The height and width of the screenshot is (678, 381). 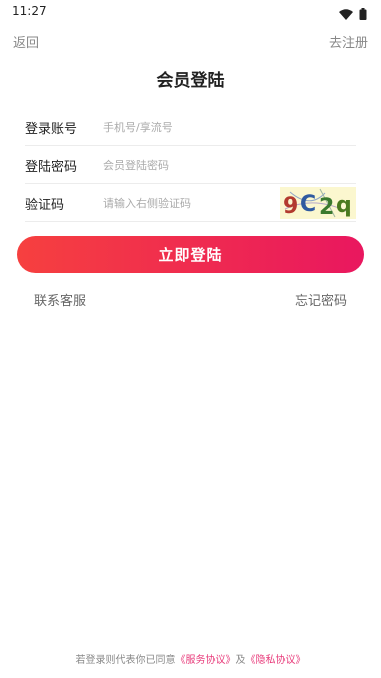 What do you see at coordinates (51, 167) in the screenshot?
I see `password-label: 登陆密码` at bounding box center [51, 167].